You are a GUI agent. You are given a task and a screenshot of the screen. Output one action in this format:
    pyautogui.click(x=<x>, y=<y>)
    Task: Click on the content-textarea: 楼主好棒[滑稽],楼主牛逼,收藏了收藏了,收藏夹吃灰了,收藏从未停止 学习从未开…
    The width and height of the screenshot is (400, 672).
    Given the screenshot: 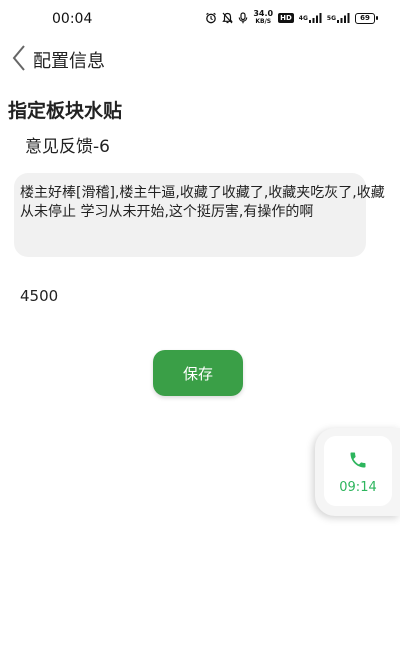 What is the action you would take?
    pyautogui.click(x=199, y=215)
    